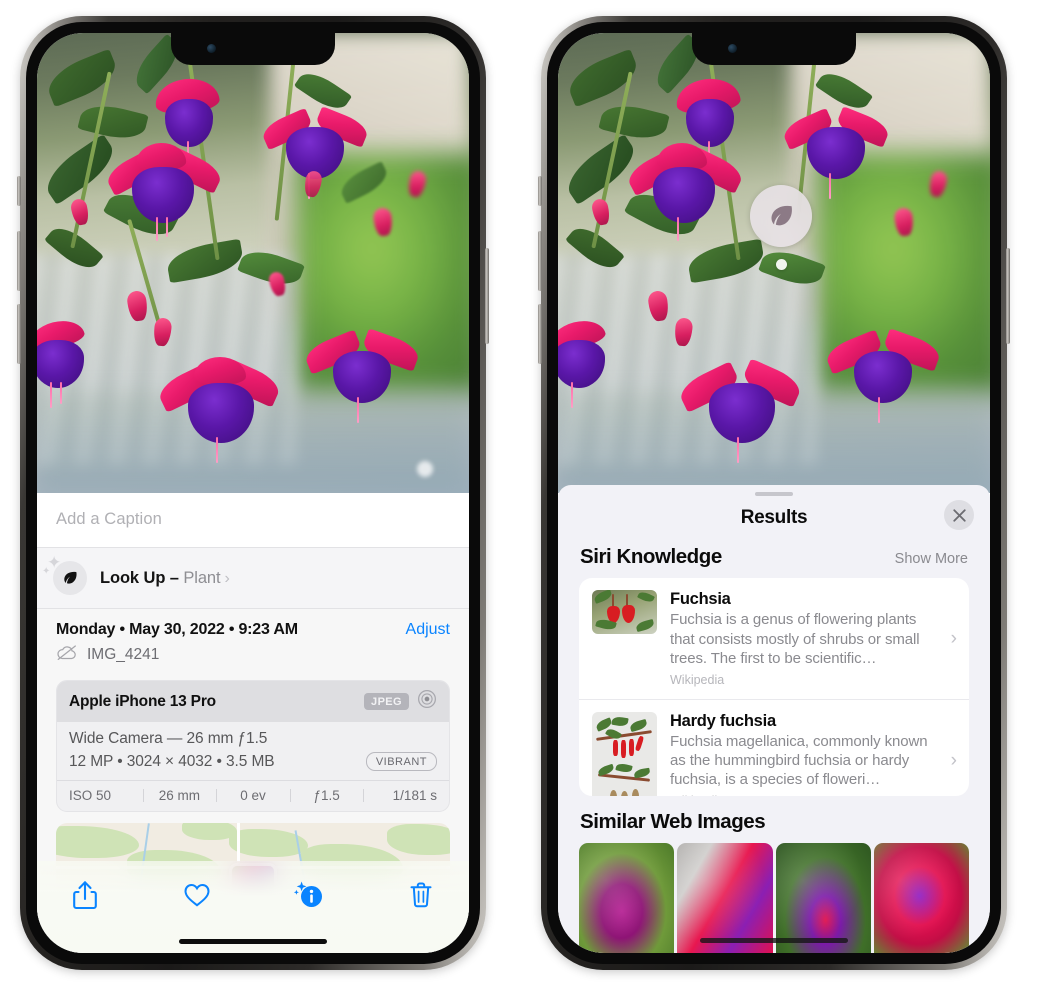 The height and width of the screenshot is (985, 1055). What do you see at coordinates (421, 895) in the screenshot?
I see `trash-icon` at bounding box center [421, 895].